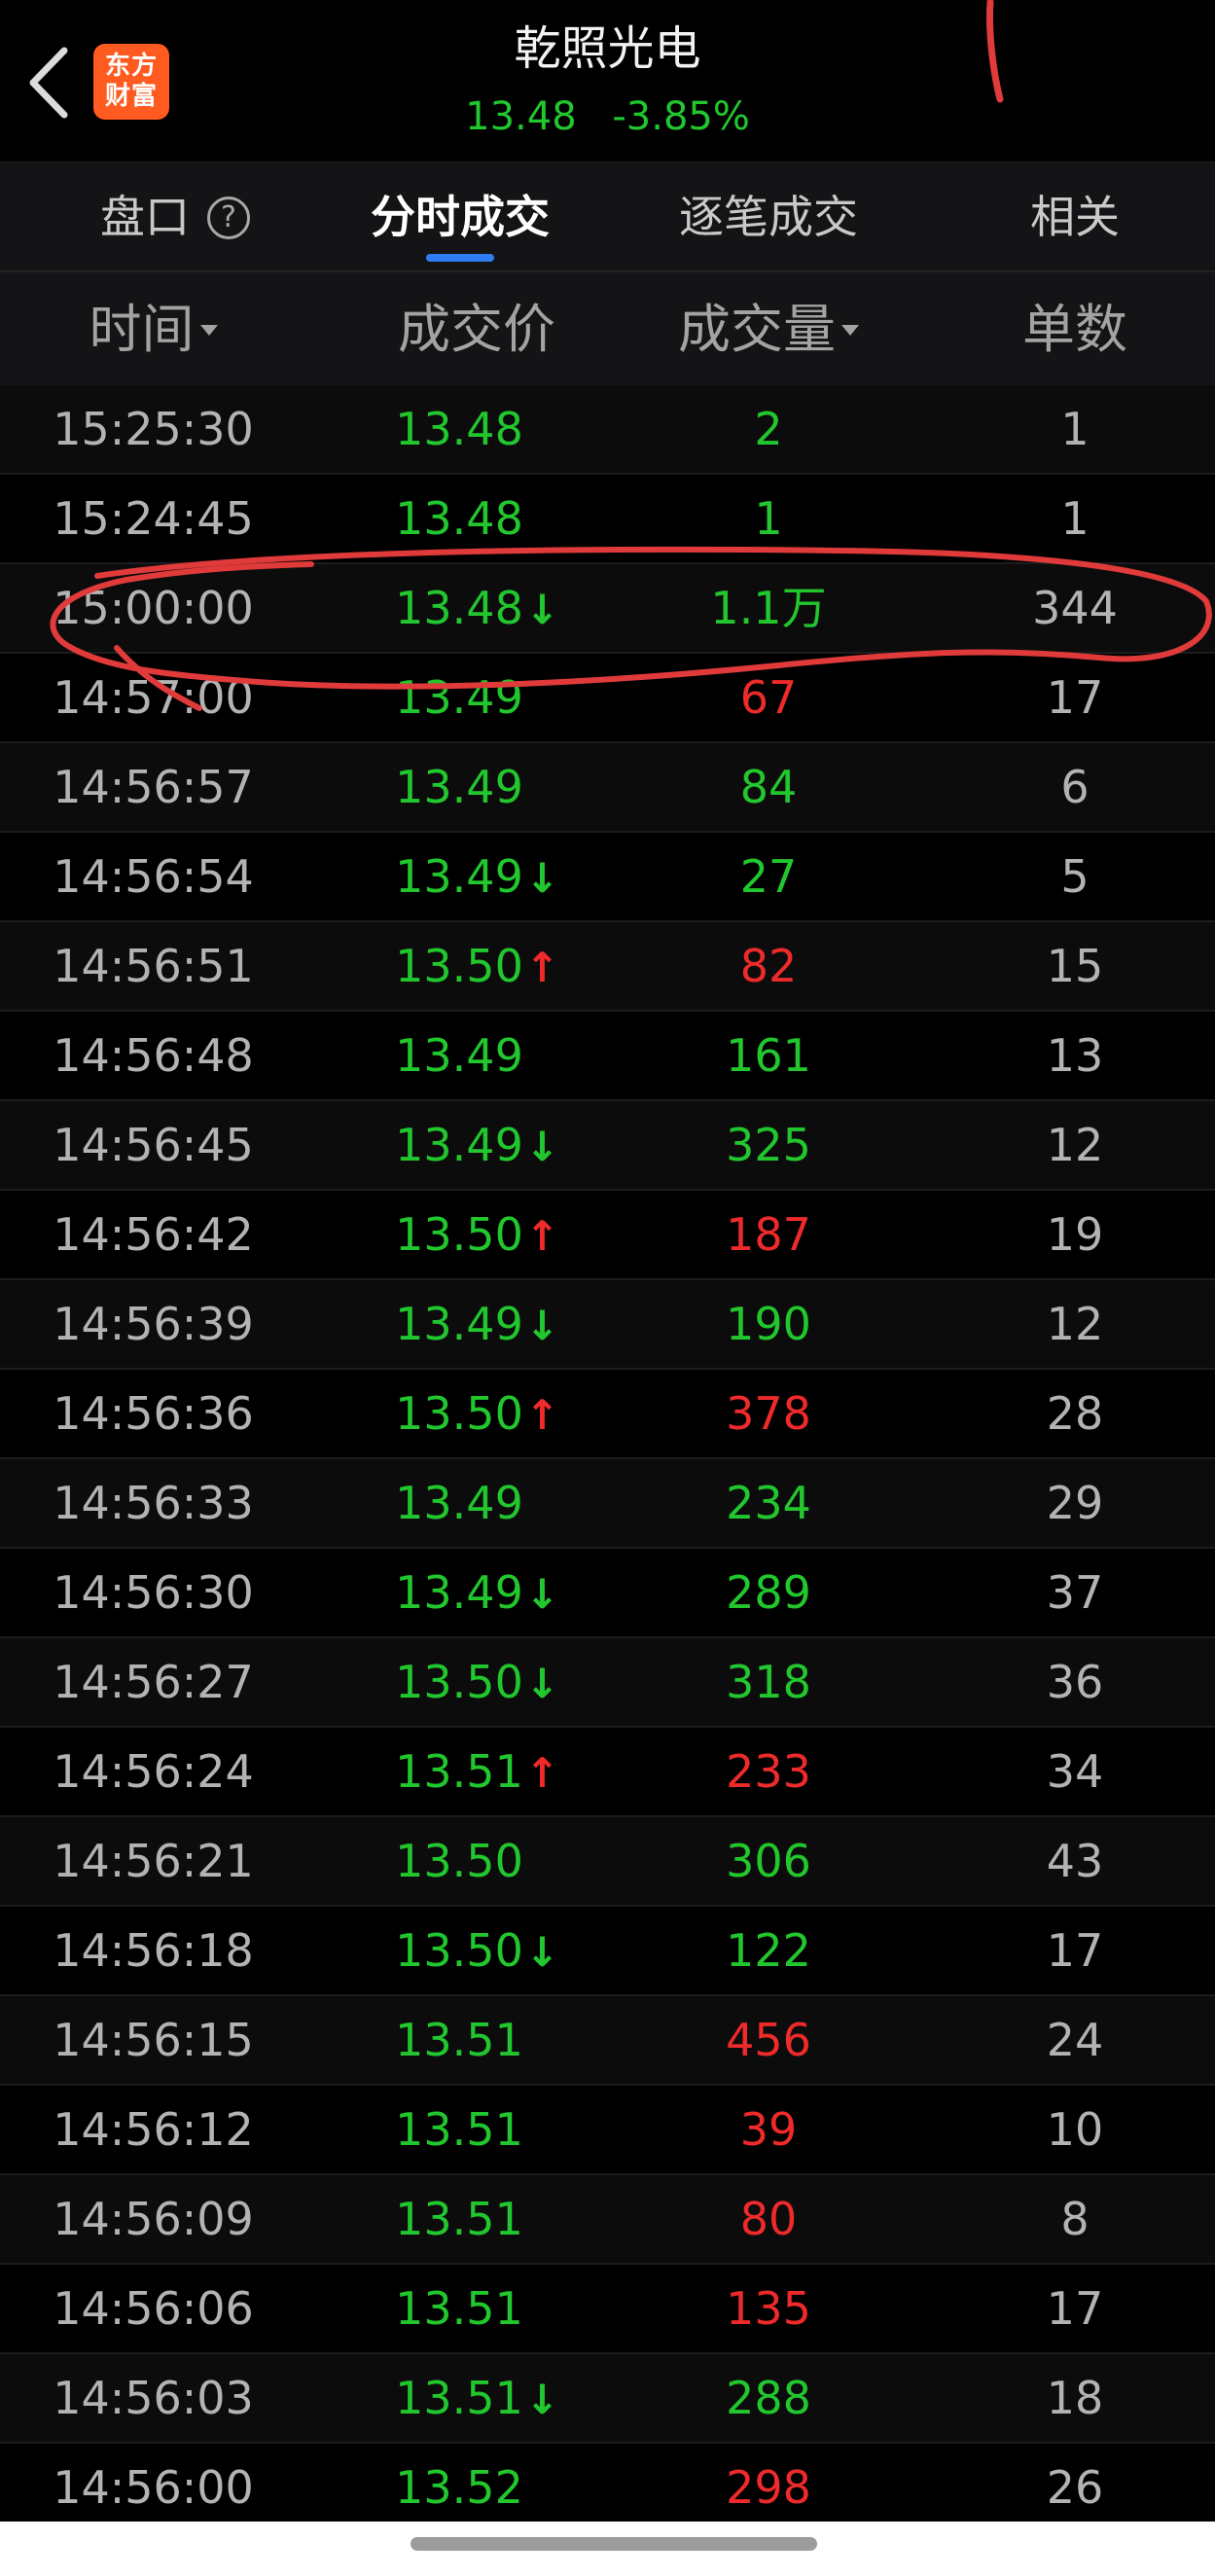 This screenshot has height=2576, width=1215. What do you see at coordinates (1075, 1861) in the screenshot?
I see `trade-count: 43` at bounding box center [1075, 1861].